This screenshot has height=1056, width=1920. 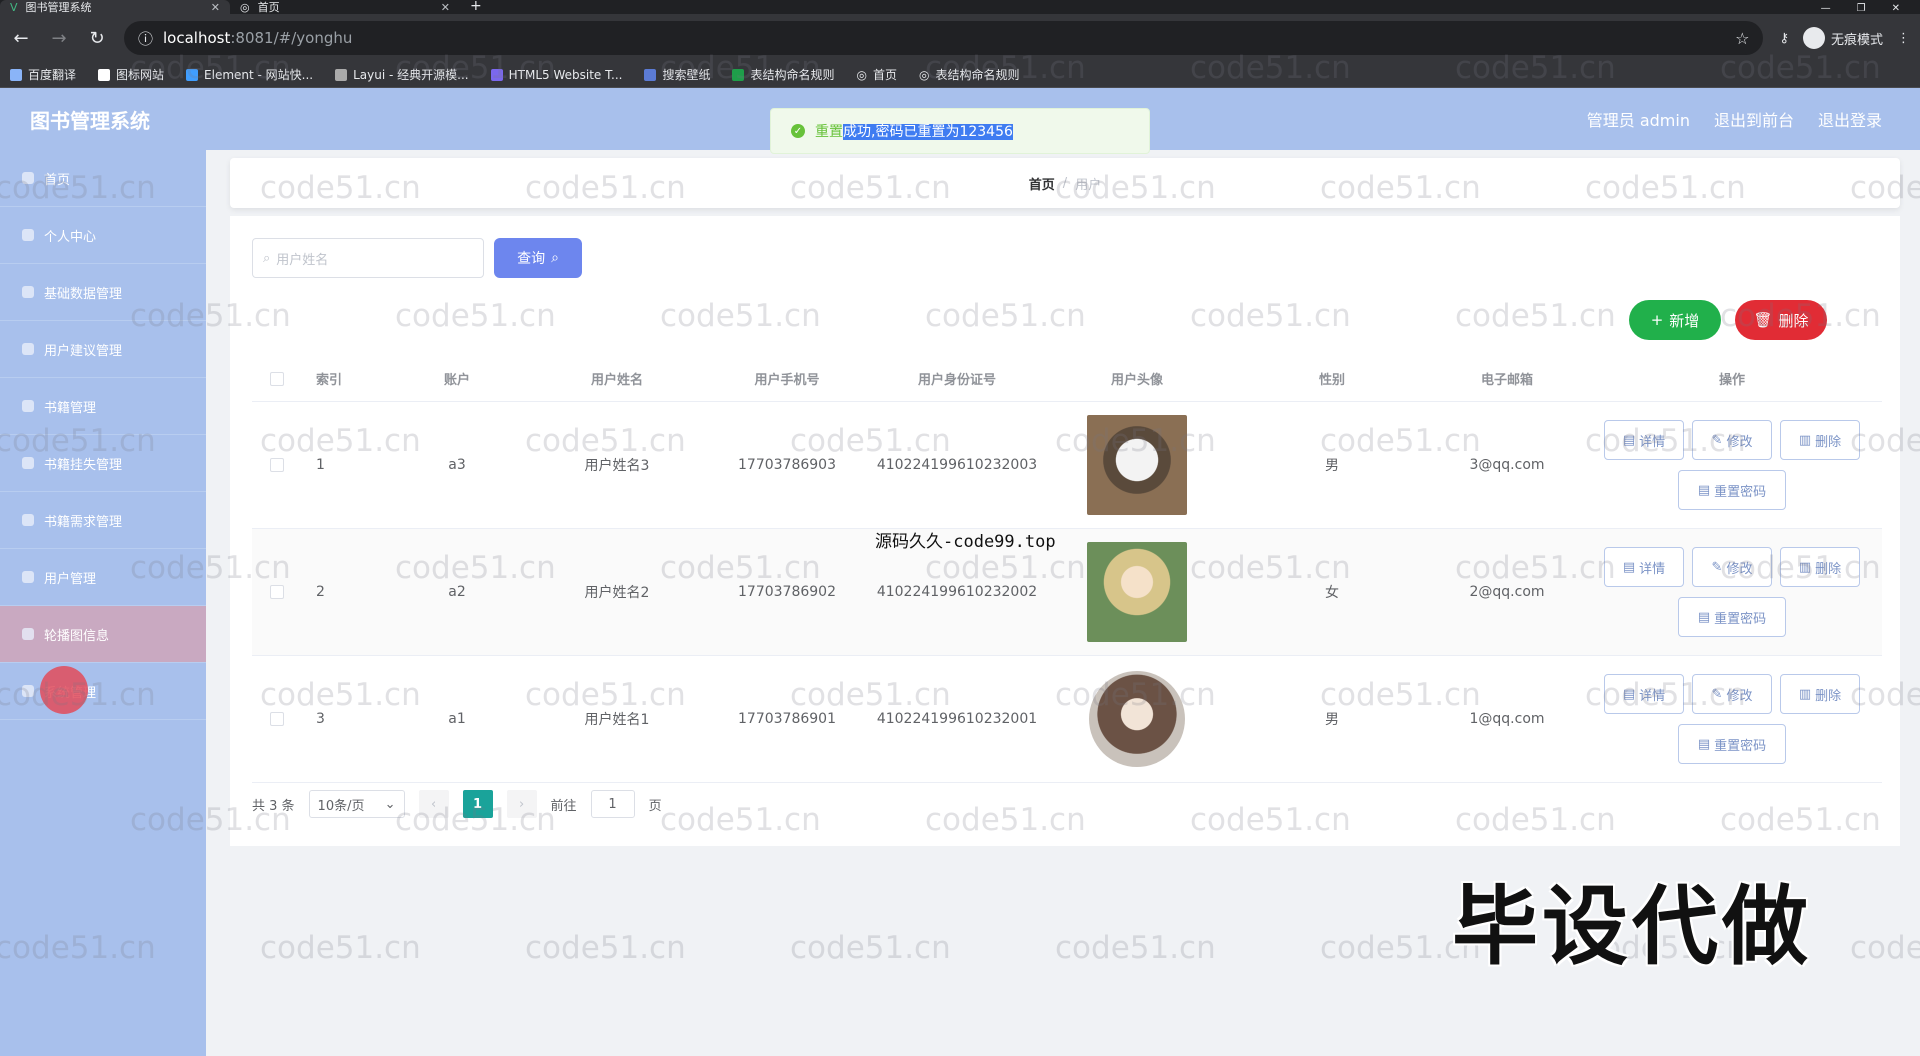 What do you see at coordinates (787, 465) in the screenshot?
I see `cell-phone: 17703786903` at bounding box center [787, 465].